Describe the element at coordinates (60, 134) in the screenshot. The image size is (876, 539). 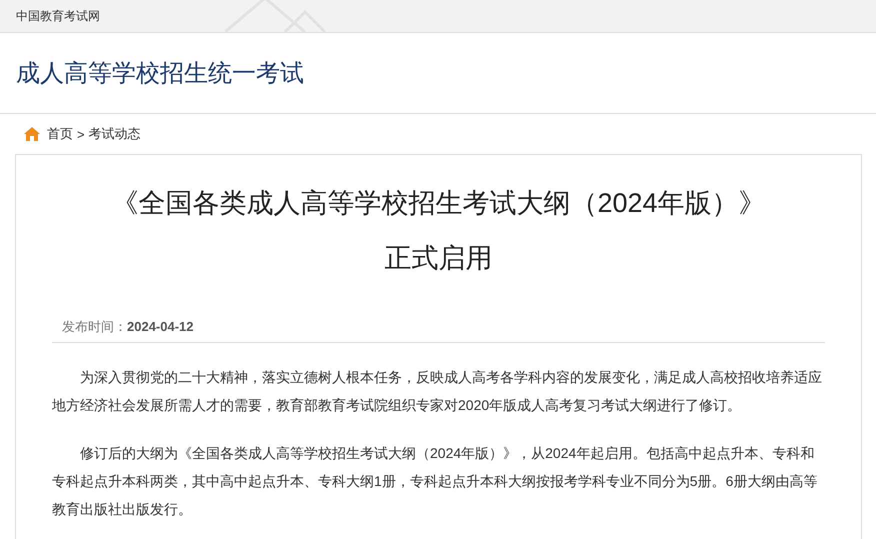
I see `breadcrumb-link: 首页` at that location.